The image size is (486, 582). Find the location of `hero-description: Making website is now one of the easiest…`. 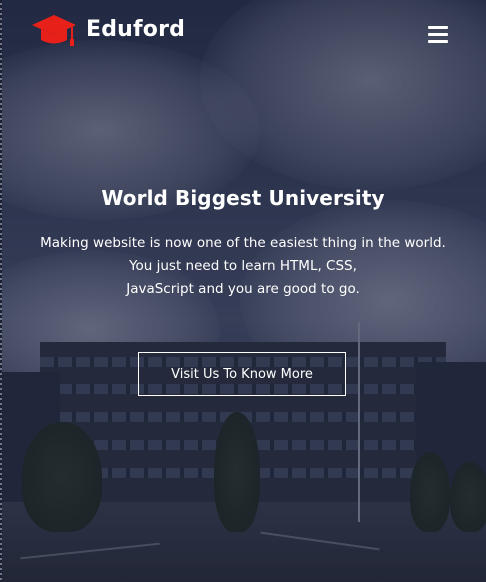

hero-description: Making website is now one of the easiest… is located at coordinates (243, 266).